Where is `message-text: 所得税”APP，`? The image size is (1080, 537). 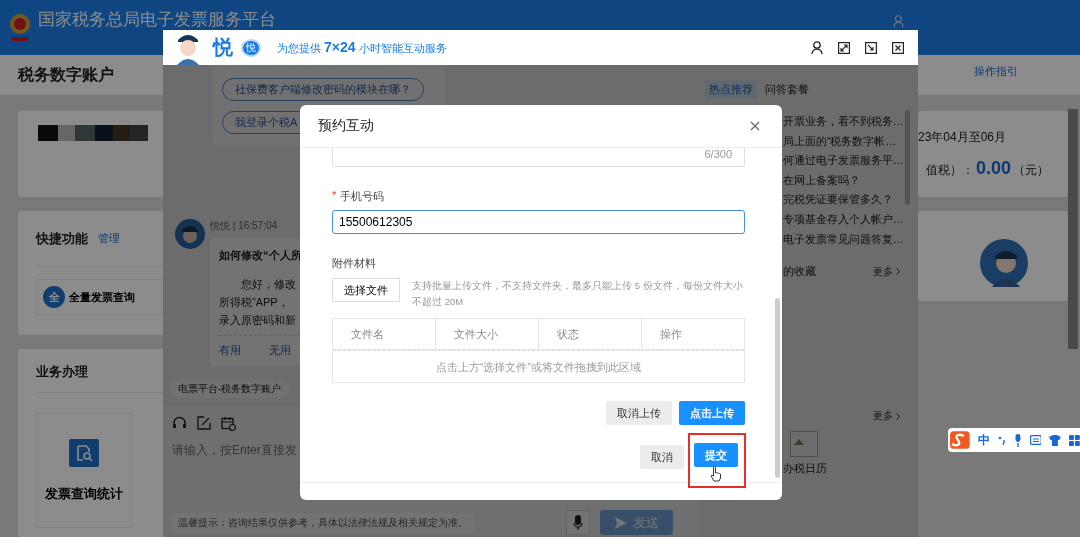 message-text: 所得税”APP， is located at coordinates (254, 302).